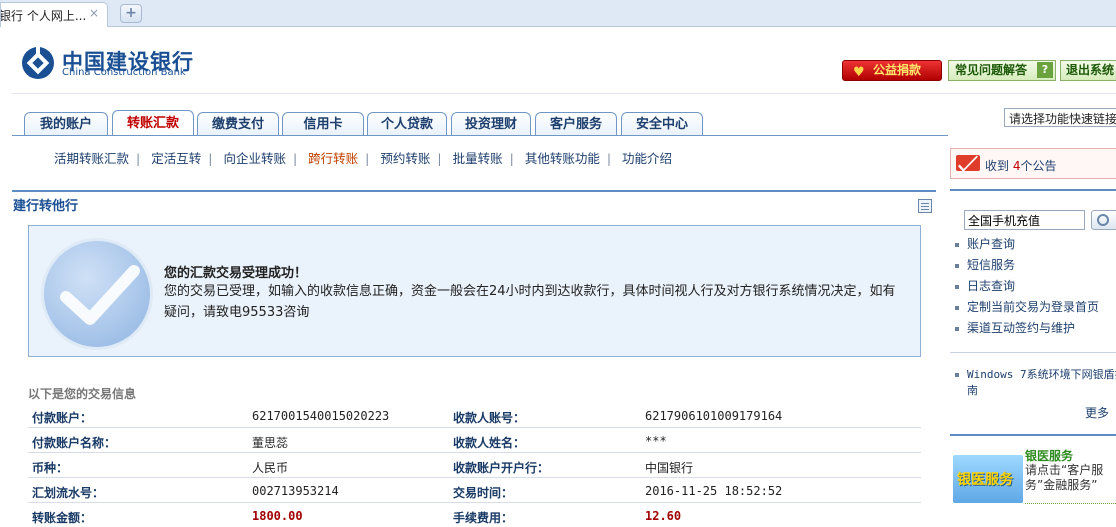 The image size is (1116, 527). What do you see at coordinates (968, 163) in the screenshot?
I see `mail-icon` at bounding box center [968, 163].